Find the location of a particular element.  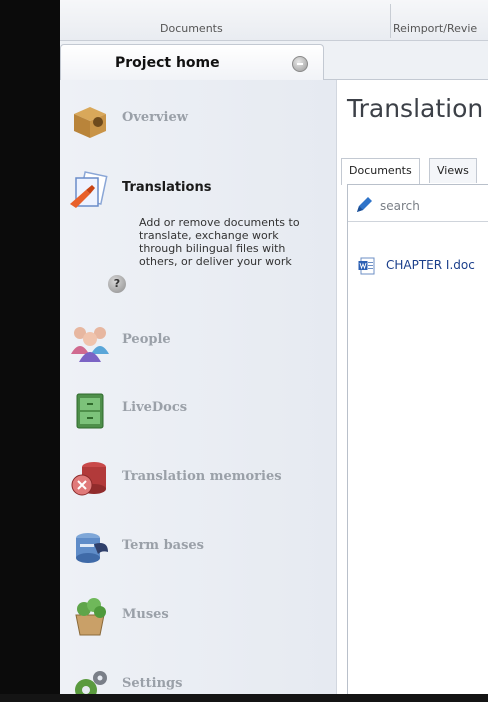

ribbon-bar: Documents Reimport/Revie is located at coordinates (274, 20).